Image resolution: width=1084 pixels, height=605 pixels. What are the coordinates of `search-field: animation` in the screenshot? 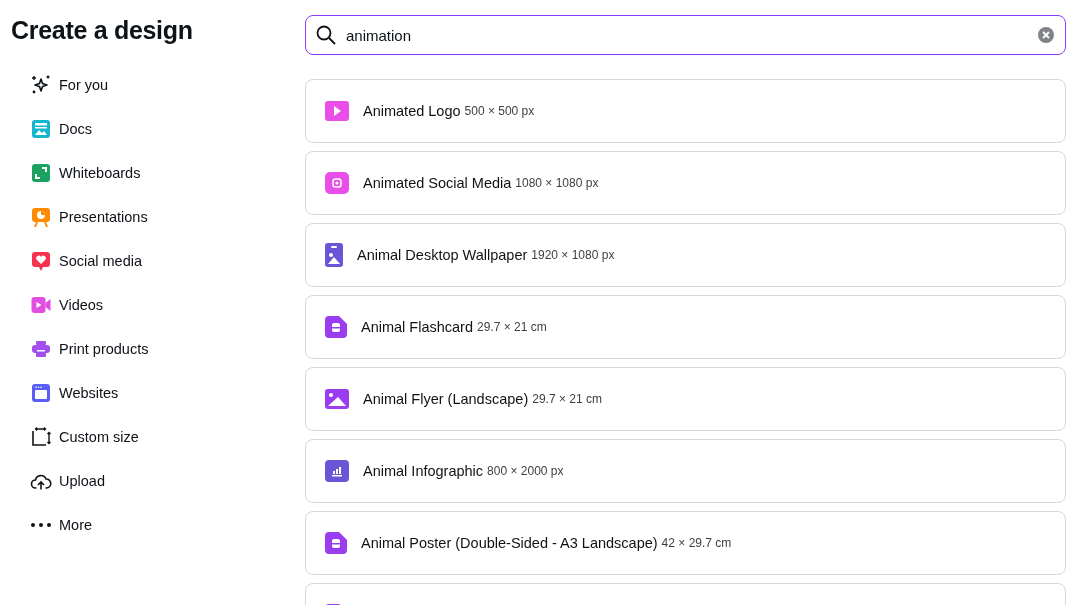 It's located at (685, 35).